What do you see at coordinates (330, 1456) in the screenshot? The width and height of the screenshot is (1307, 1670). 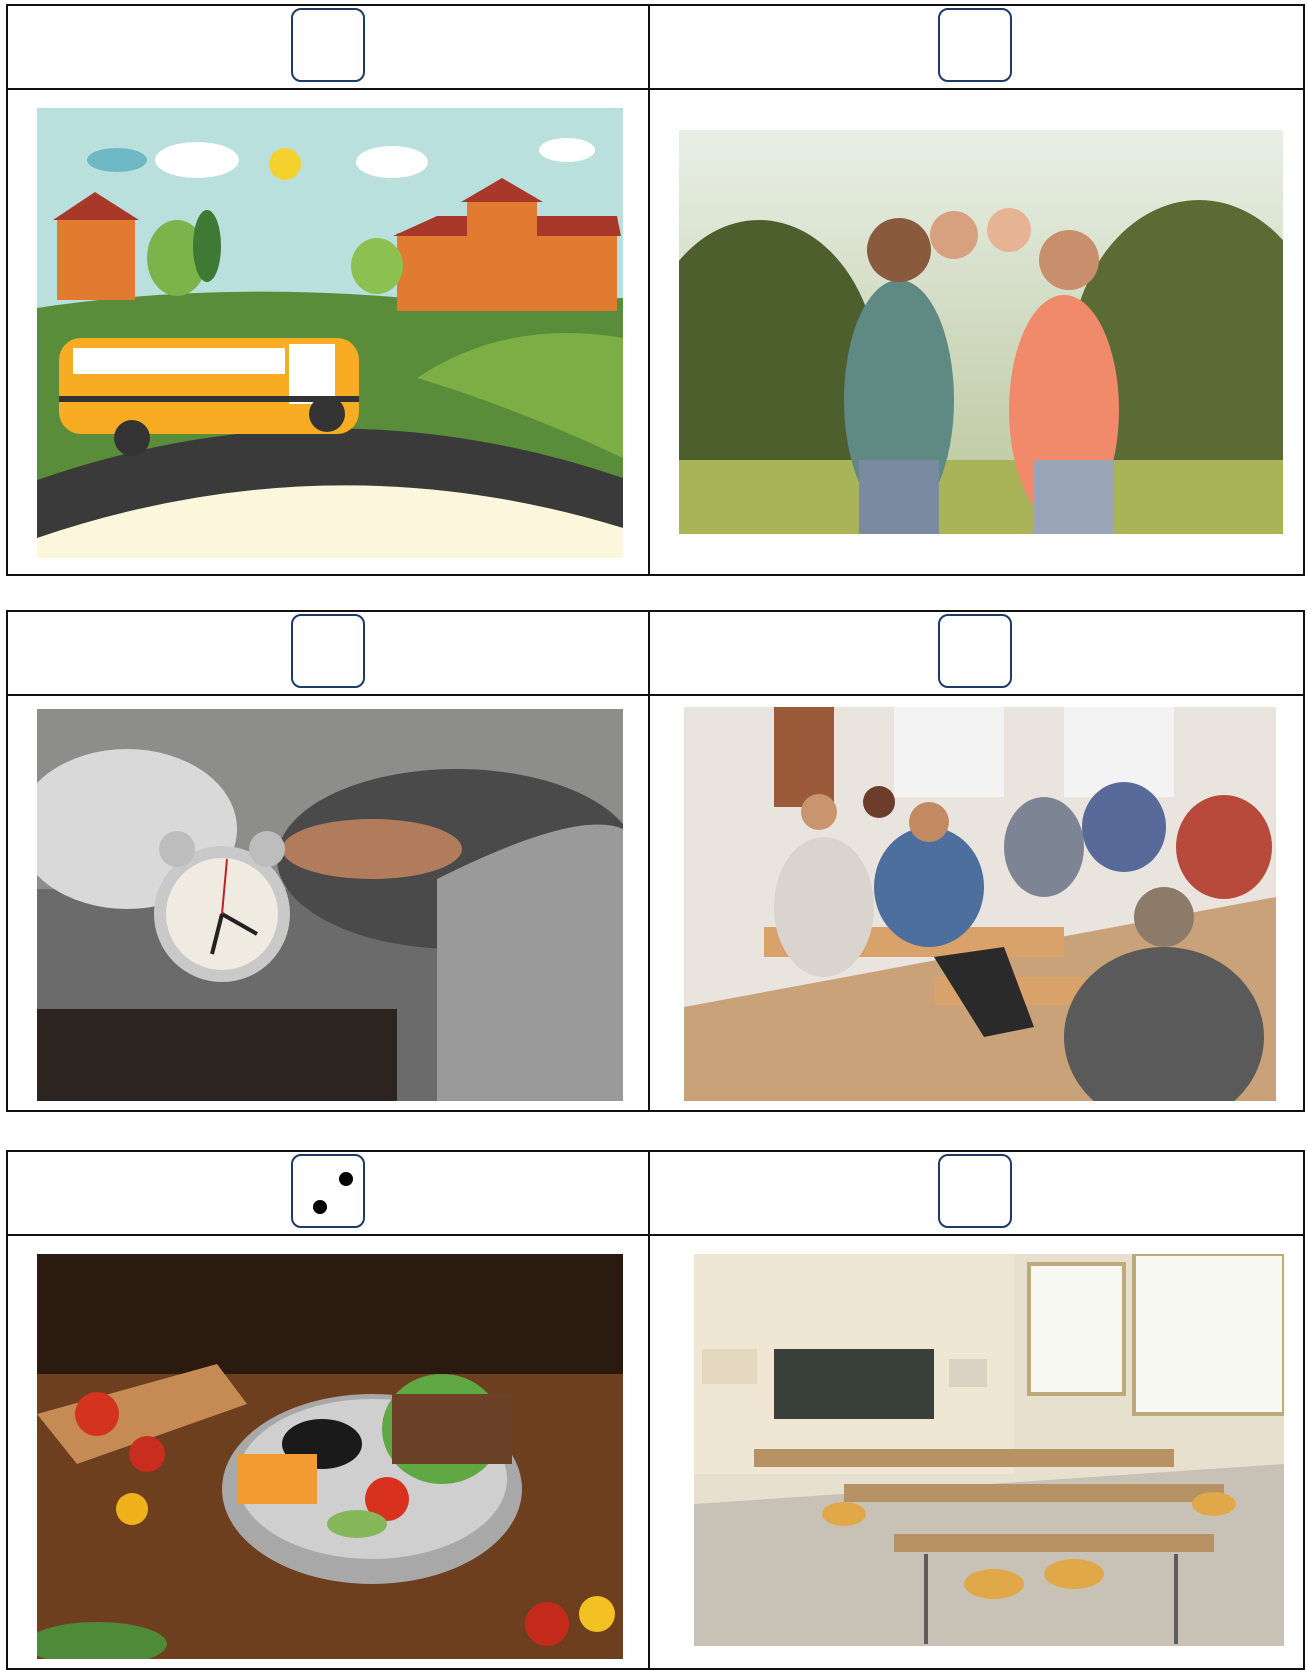 I see `lunchbox-photo` at bounding box center [330, 1456].